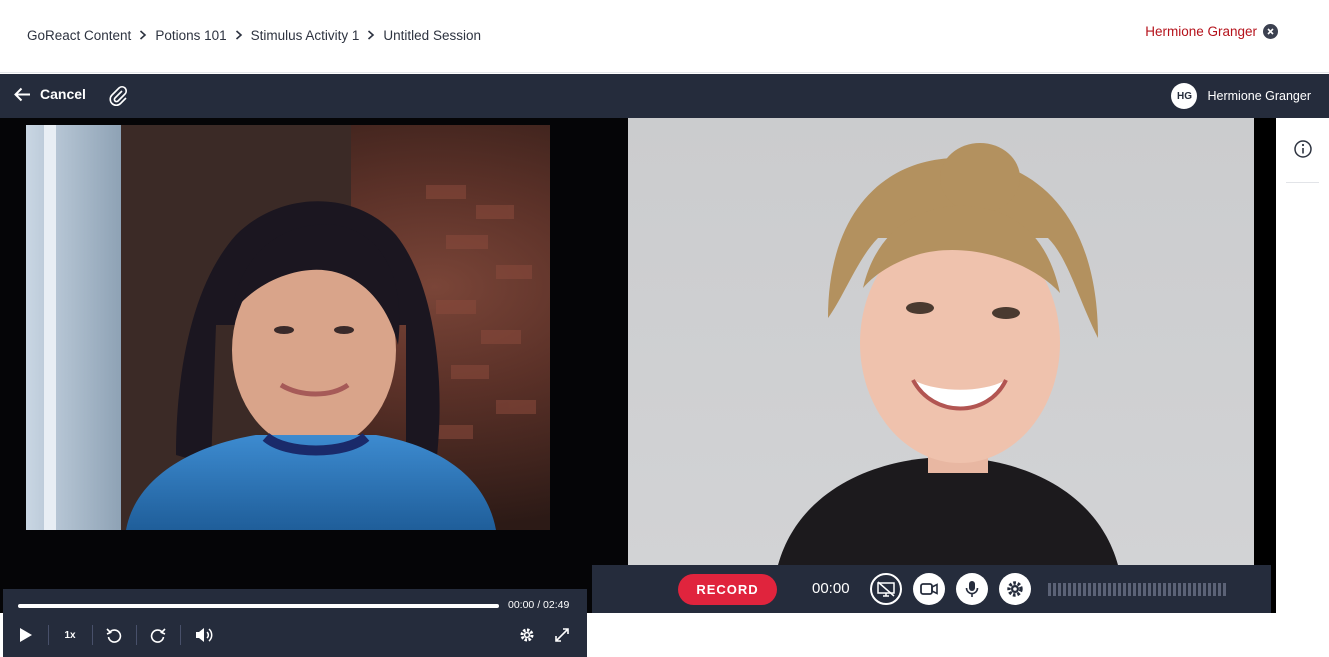 The image size is (1329, 657). Describe the element at coordinates (886, 589) in the screenshot. I see `screen-share-off-icon` at that location.